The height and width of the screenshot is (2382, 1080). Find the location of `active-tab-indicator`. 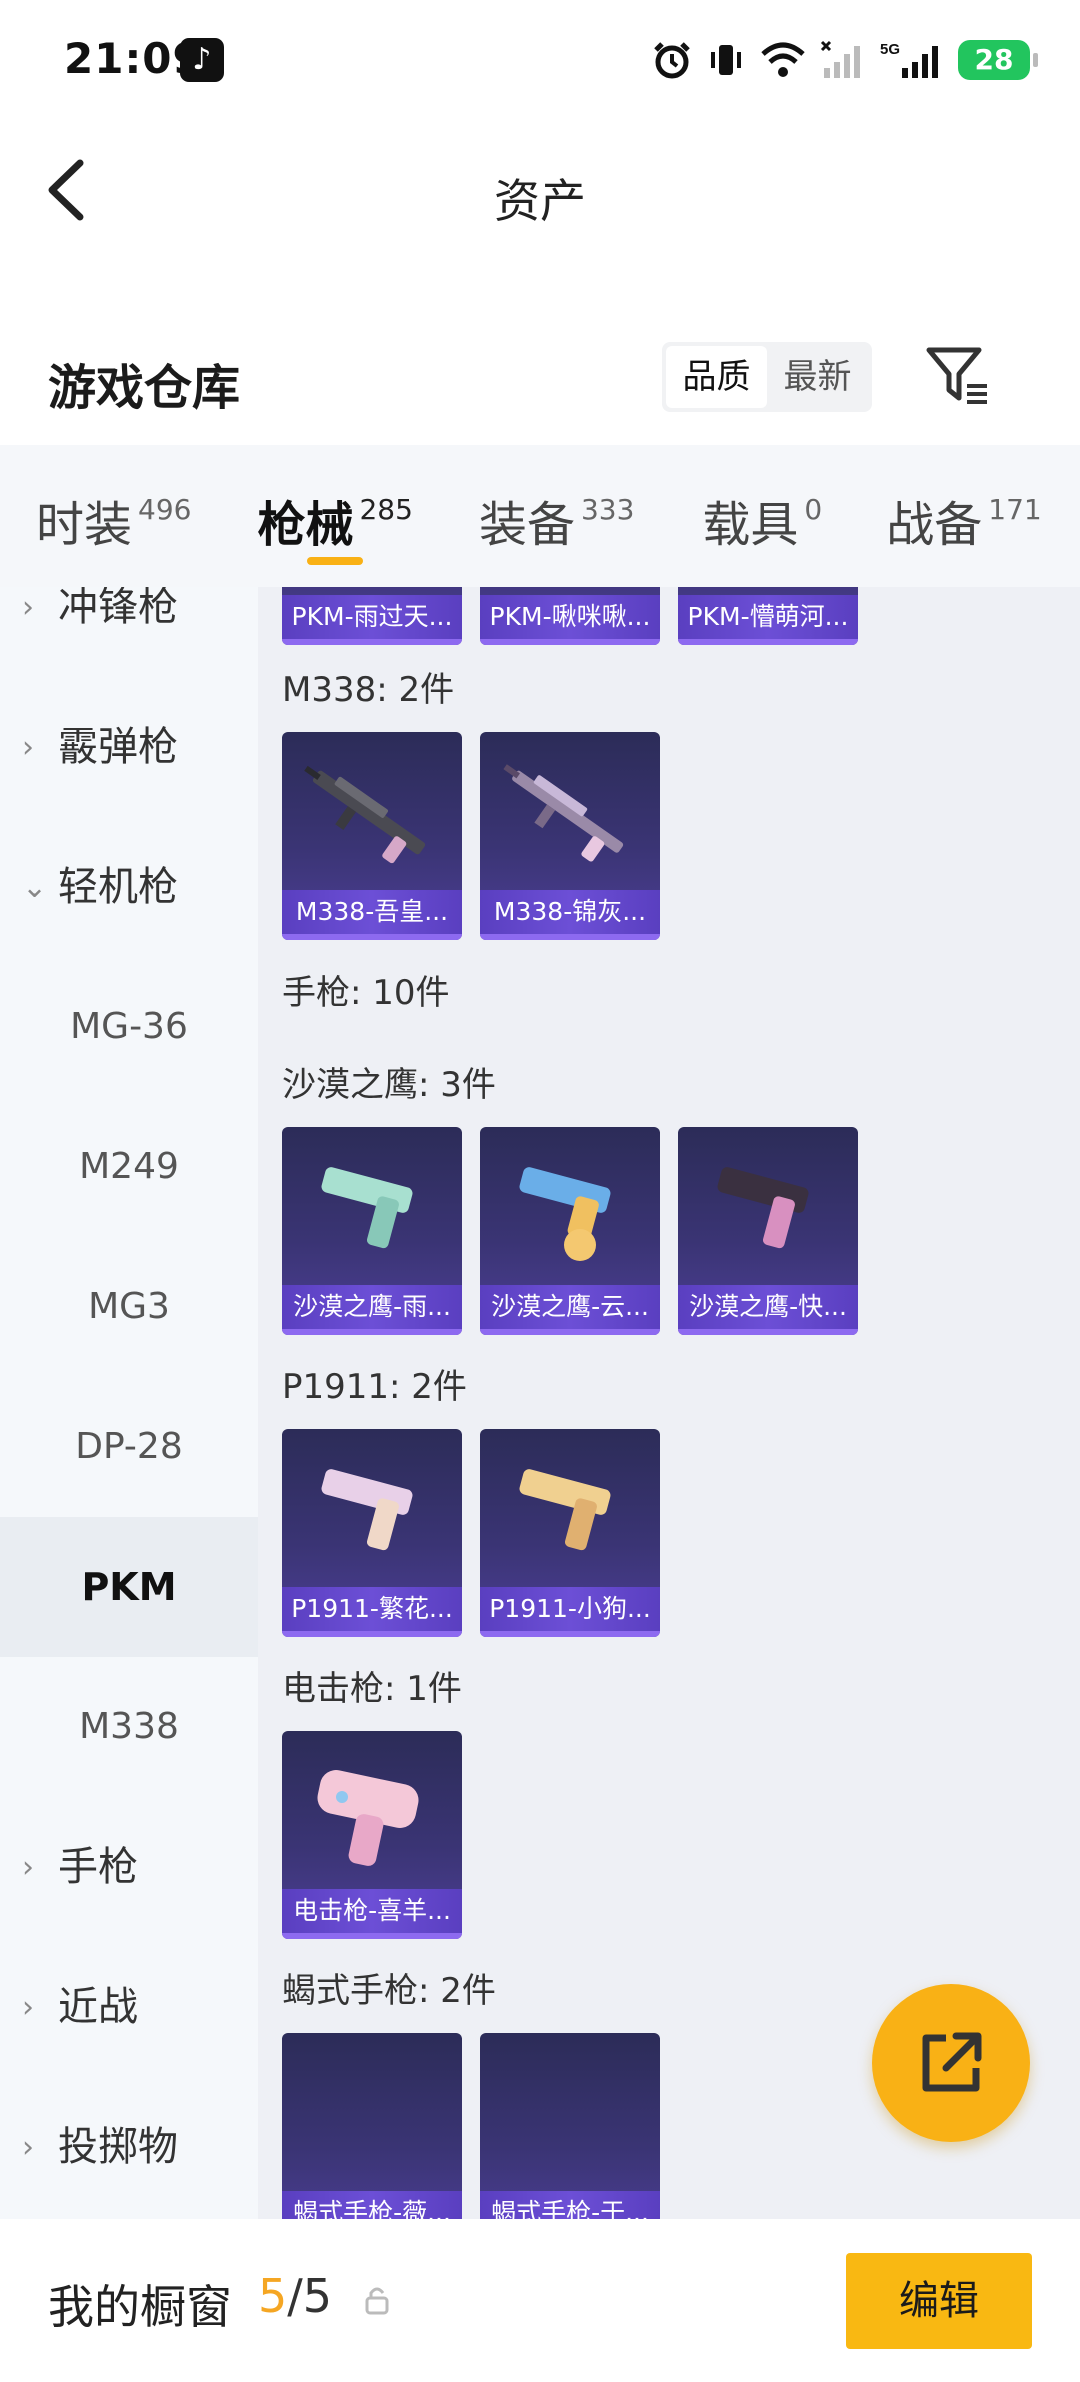

active-tab-indicator is located at coordinates (335, 561).